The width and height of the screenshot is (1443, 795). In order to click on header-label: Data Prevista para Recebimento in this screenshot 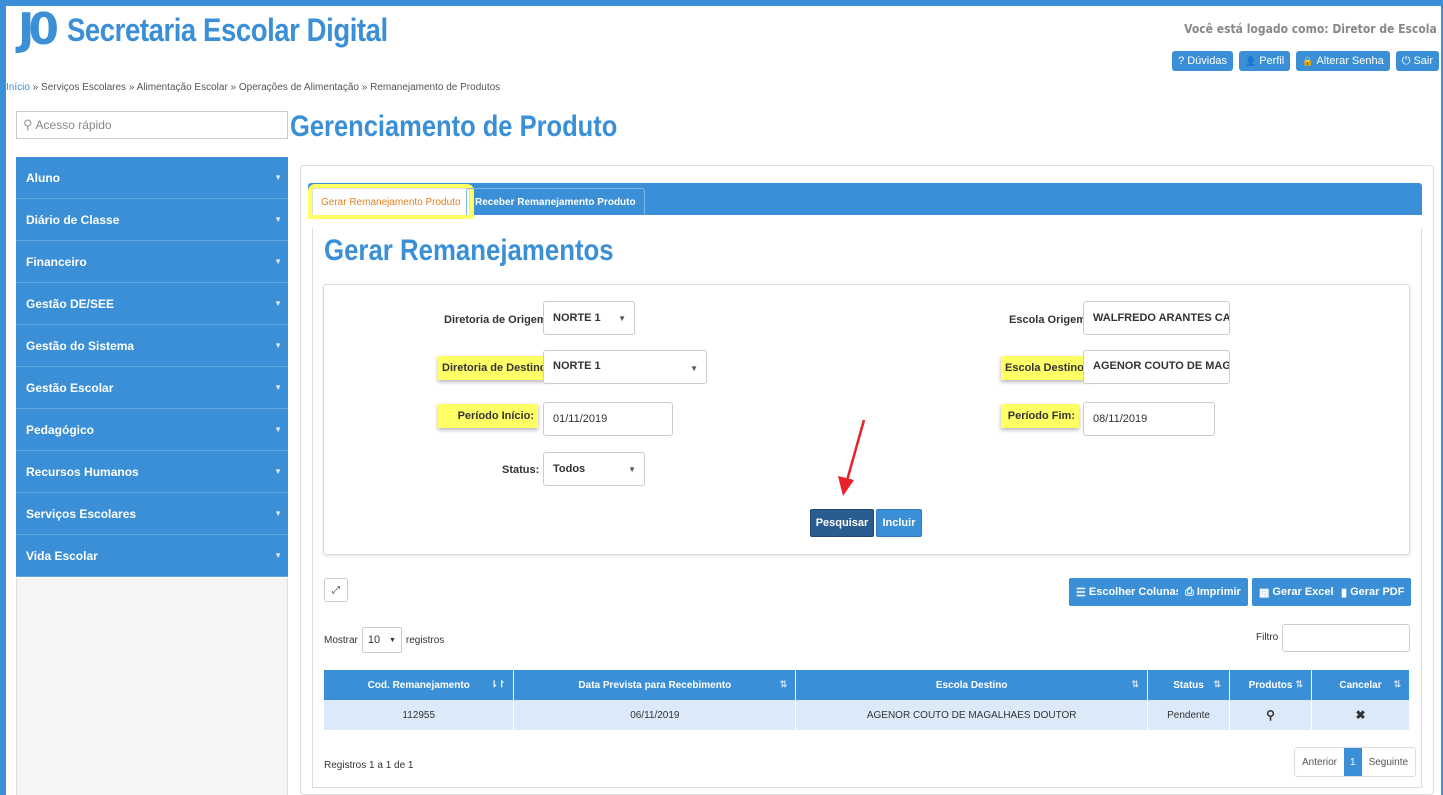, I will do `click(655, 685)`.